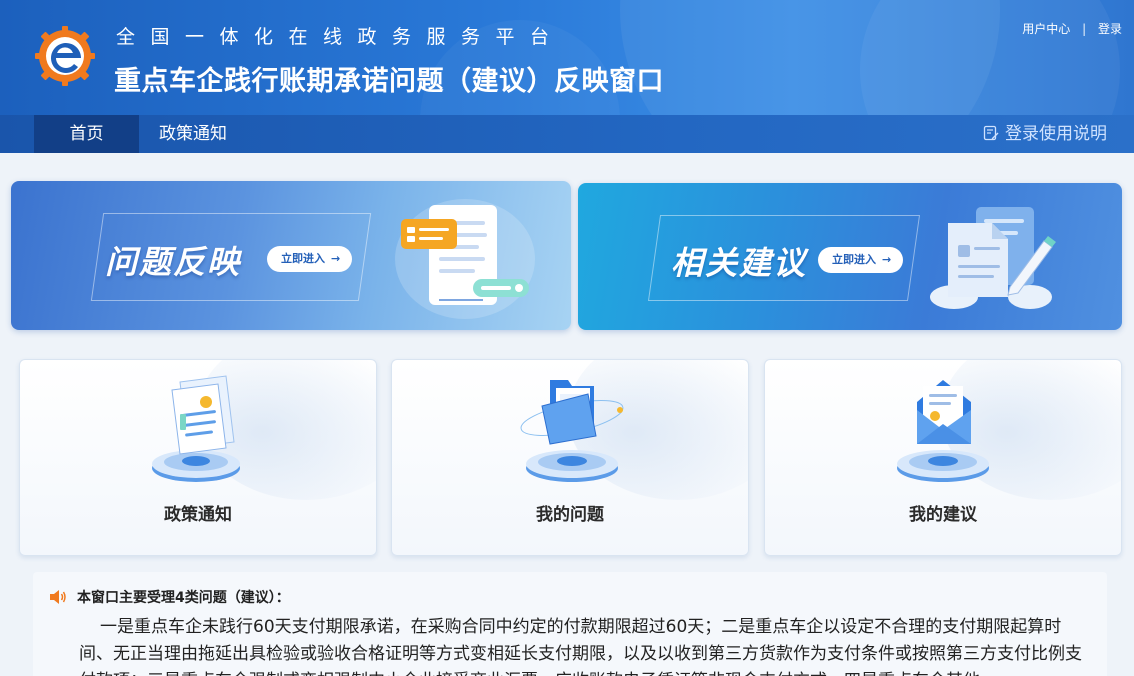 The width and height of the screenshot is (1134, 676). I want to click on document-chat-icon, so click(465, 259).